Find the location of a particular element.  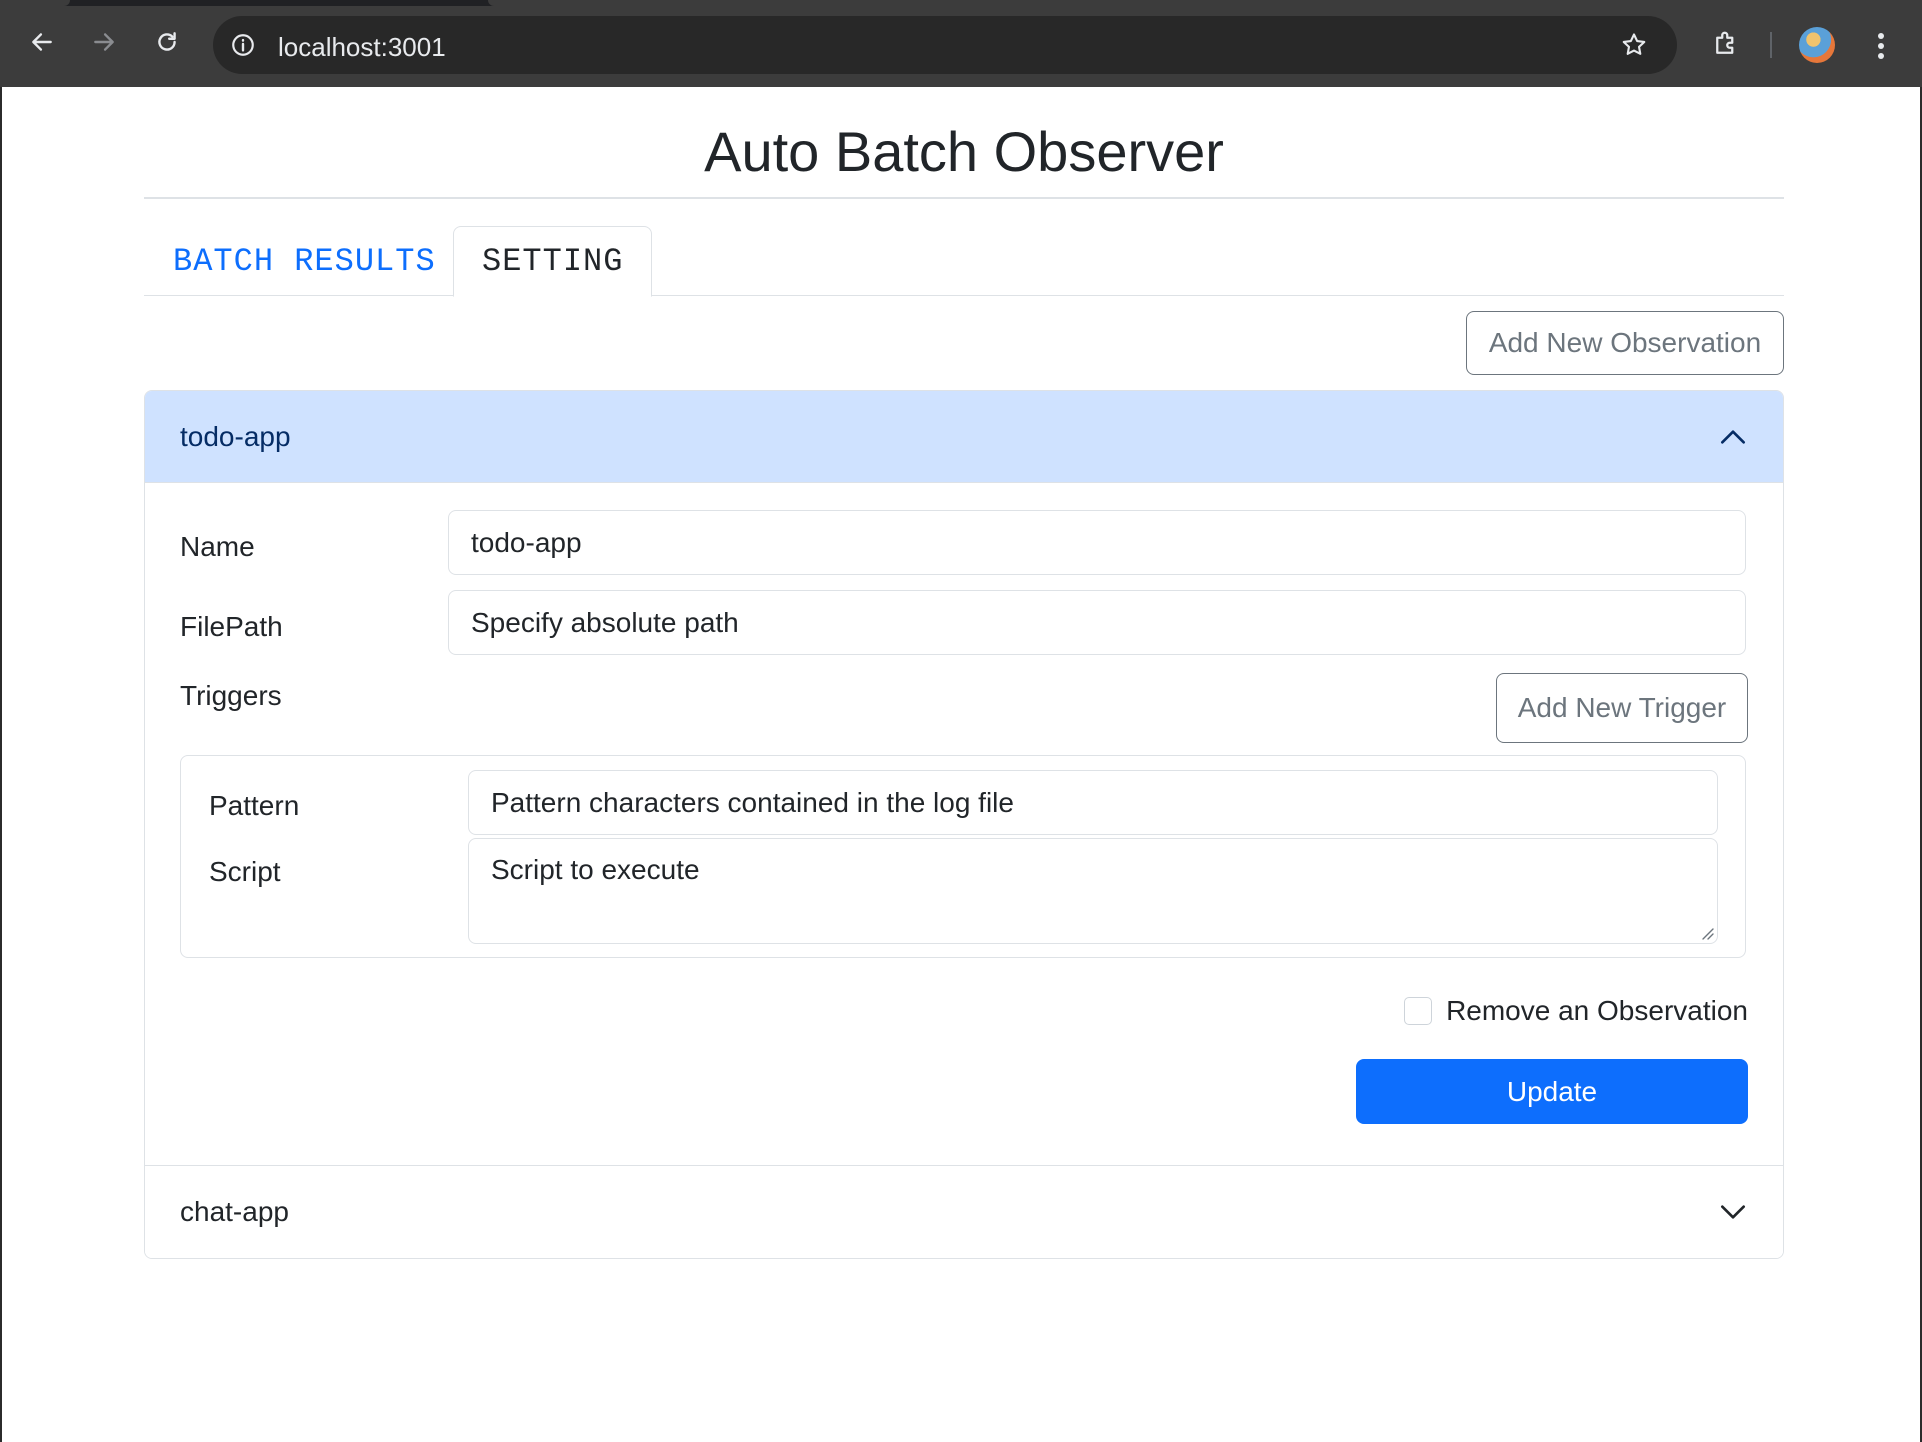

pattern-label: Pattern is located at coordinates (254, 805).